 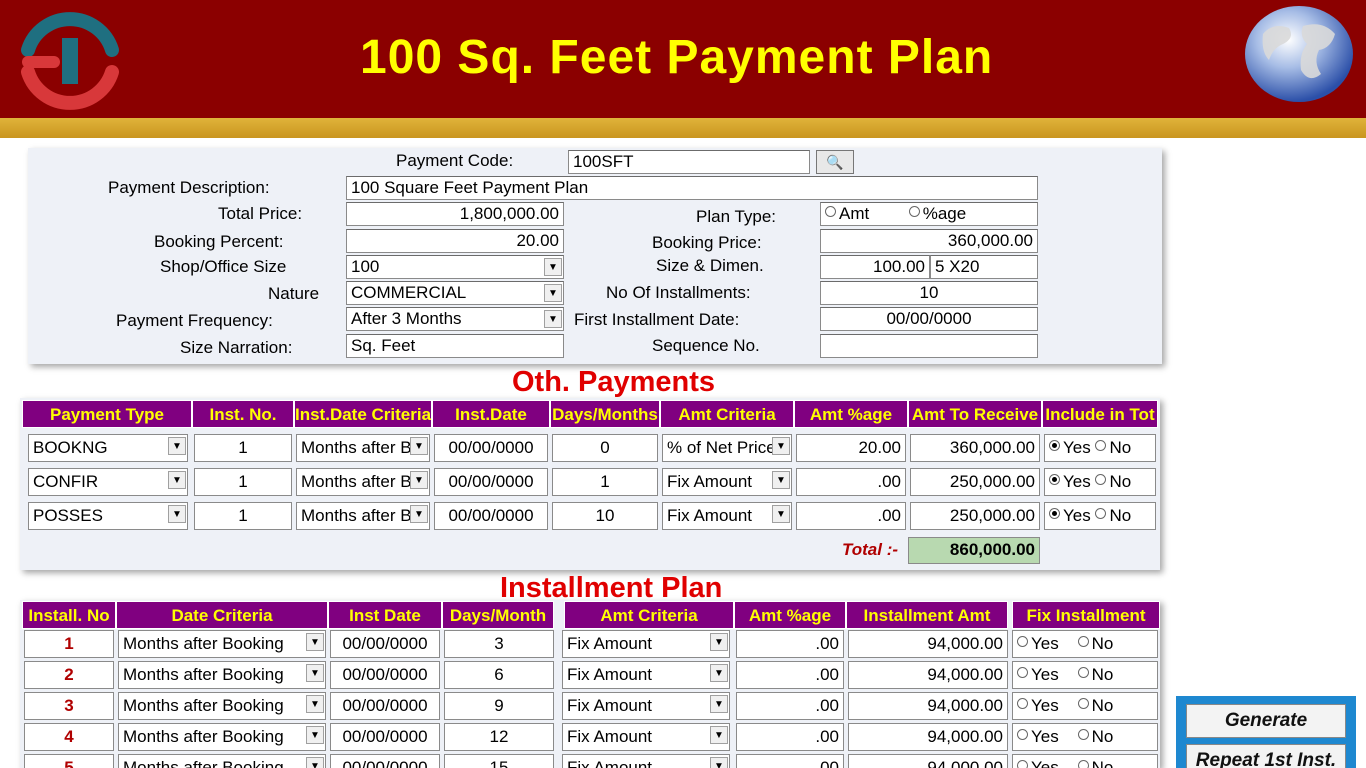 I want to click on oth-days-cell: 10, so click(x=605, y=516).